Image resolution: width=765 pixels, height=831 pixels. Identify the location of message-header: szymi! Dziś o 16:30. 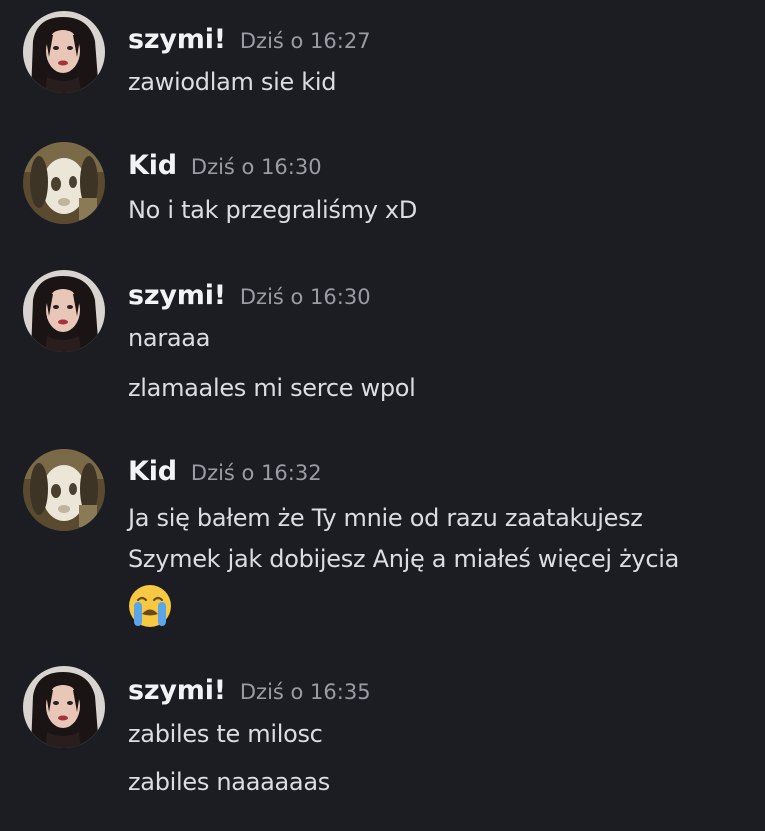
(249, 298).